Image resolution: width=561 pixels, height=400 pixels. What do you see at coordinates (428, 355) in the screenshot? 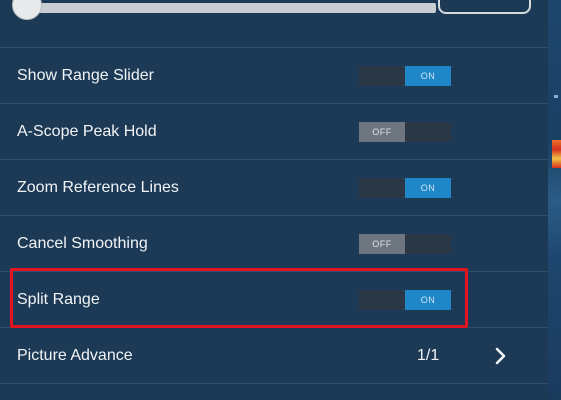
I see `picture-advance-value: 1/1` at bounding box center [428, 355].